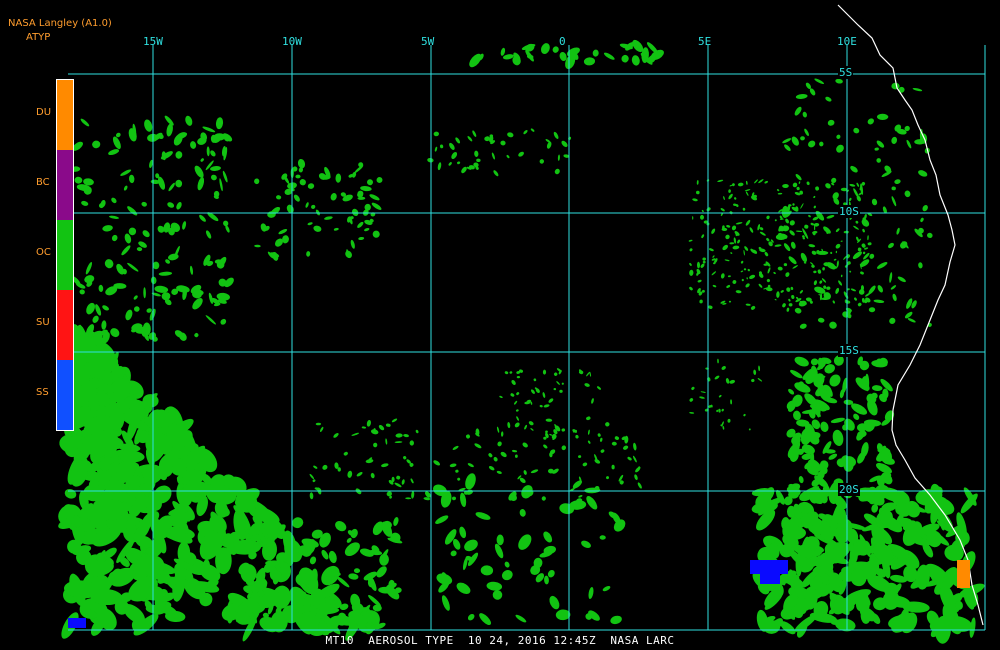 The width and height of the screenshot is (1000, 650). What do you see at coordinates (38, 37) in the screenshot?
I see `product-label: ATYP` at bounding box center [38, 37].